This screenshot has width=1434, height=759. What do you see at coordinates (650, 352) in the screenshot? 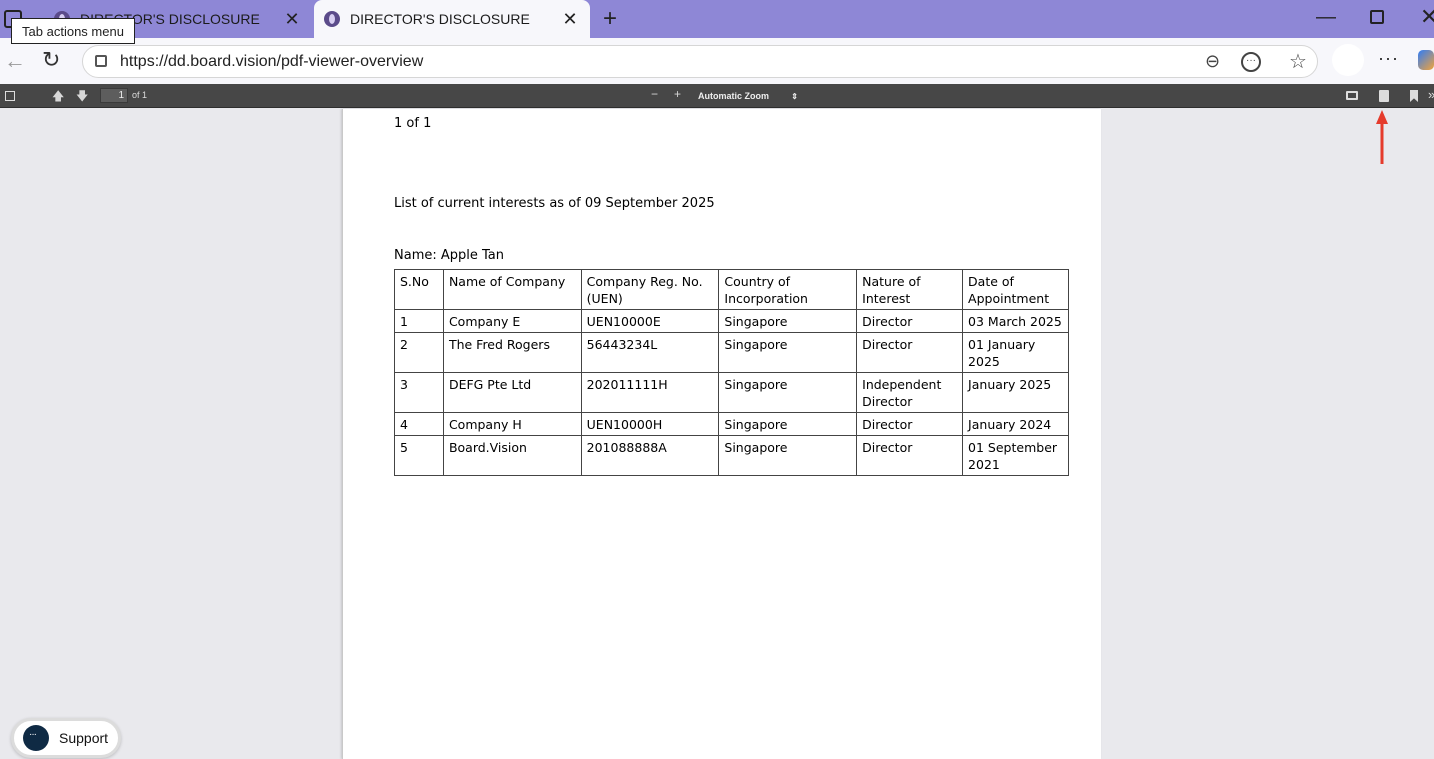
I see `table-cell: 56443234L` at bounding box center [650, 352].